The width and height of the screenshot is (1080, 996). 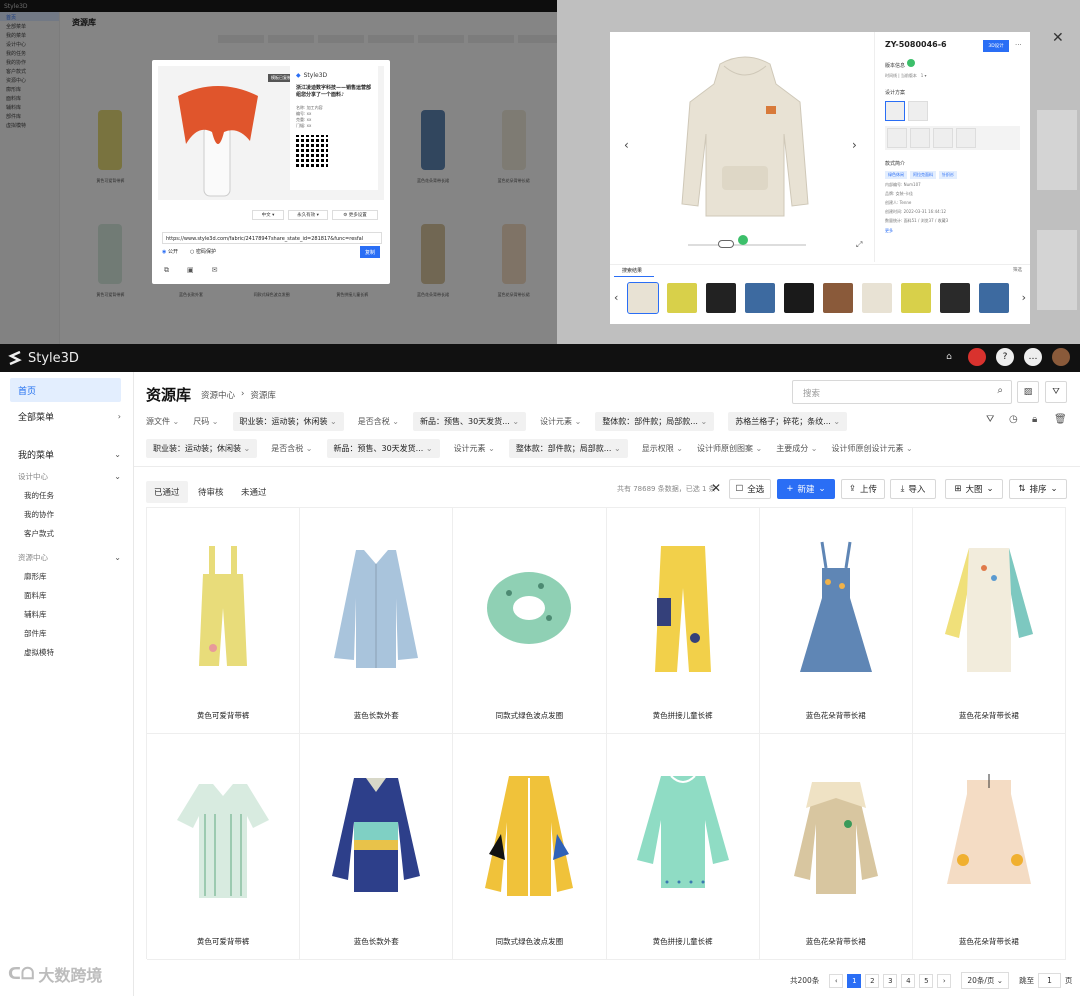 I want to click on flag-icon, so click(x=977, y=357).